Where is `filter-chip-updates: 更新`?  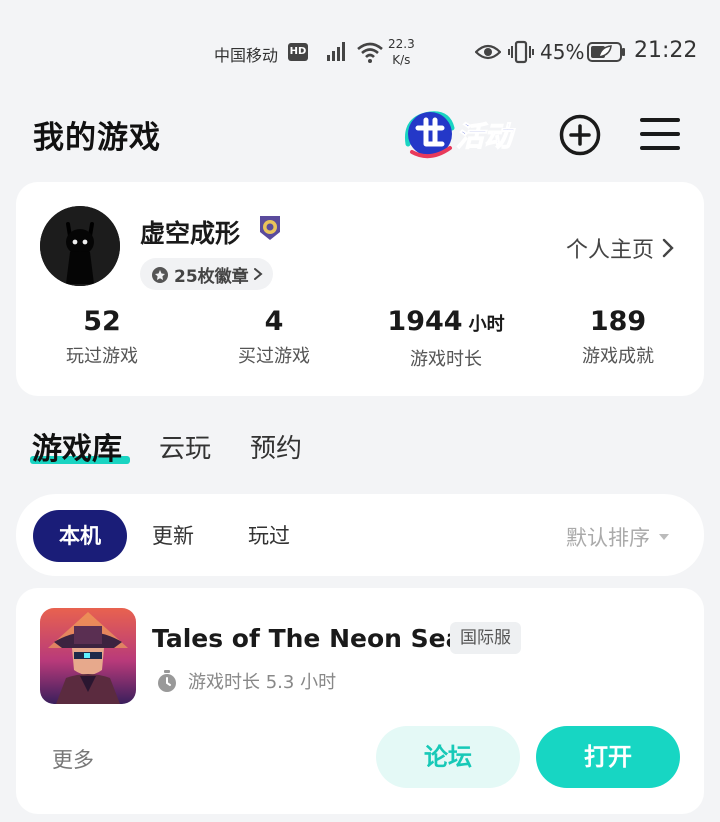
filter-chip-updates: 更新 is located at coordinates (173, 536).